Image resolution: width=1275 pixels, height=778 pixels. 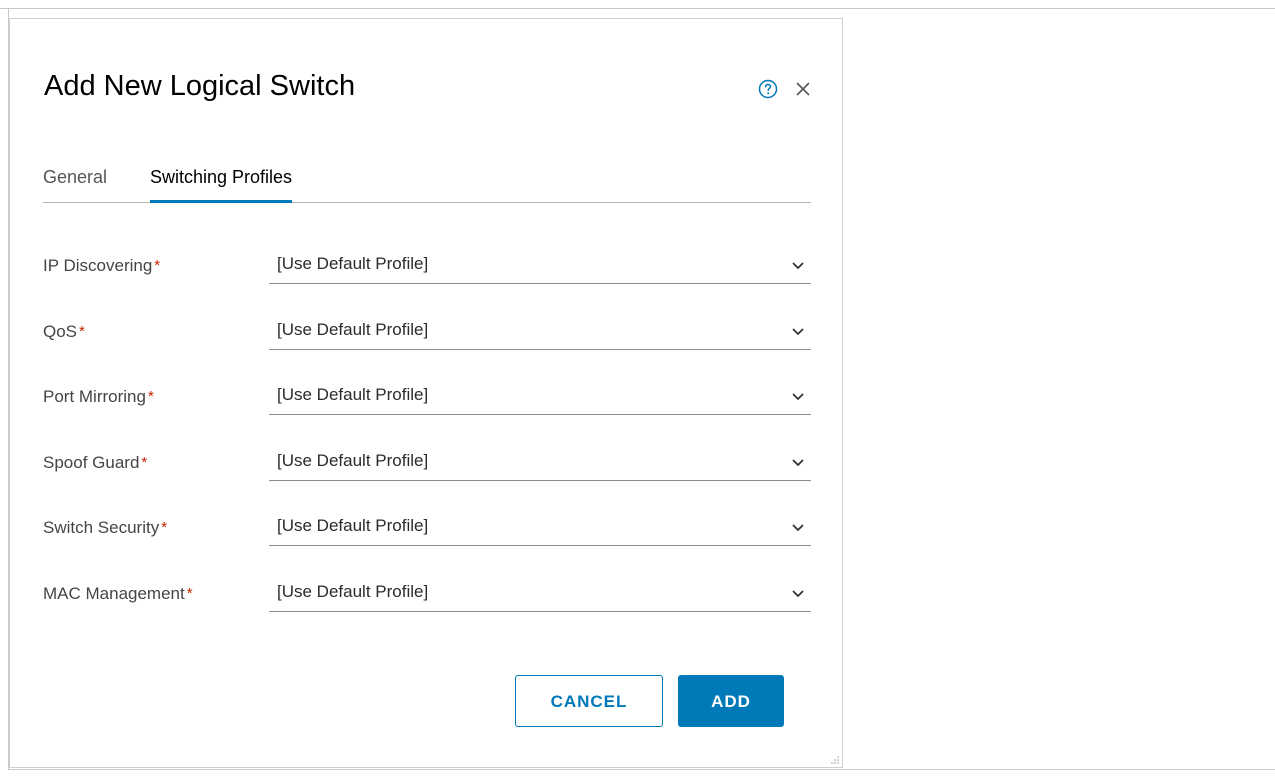 What do you see at coordinates (91, 462) in the screenshot?
I see `spoof-guard-label: Spoof Guard` at bounding box center [91, 462].